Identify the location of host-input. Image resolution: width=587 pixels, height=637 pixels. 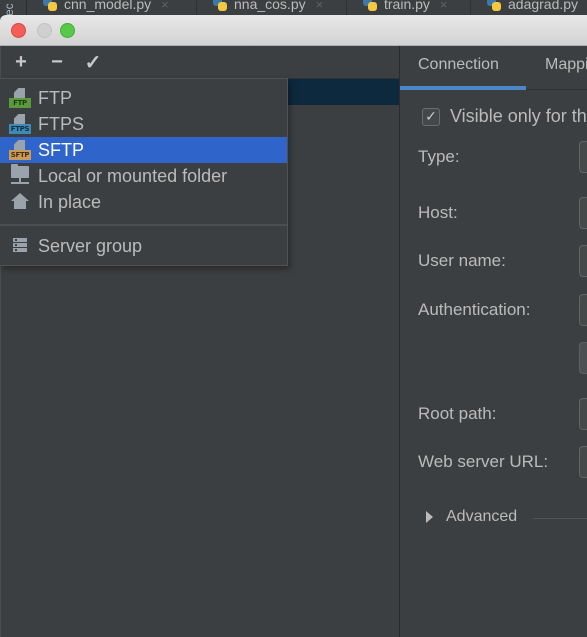
(583, 213).